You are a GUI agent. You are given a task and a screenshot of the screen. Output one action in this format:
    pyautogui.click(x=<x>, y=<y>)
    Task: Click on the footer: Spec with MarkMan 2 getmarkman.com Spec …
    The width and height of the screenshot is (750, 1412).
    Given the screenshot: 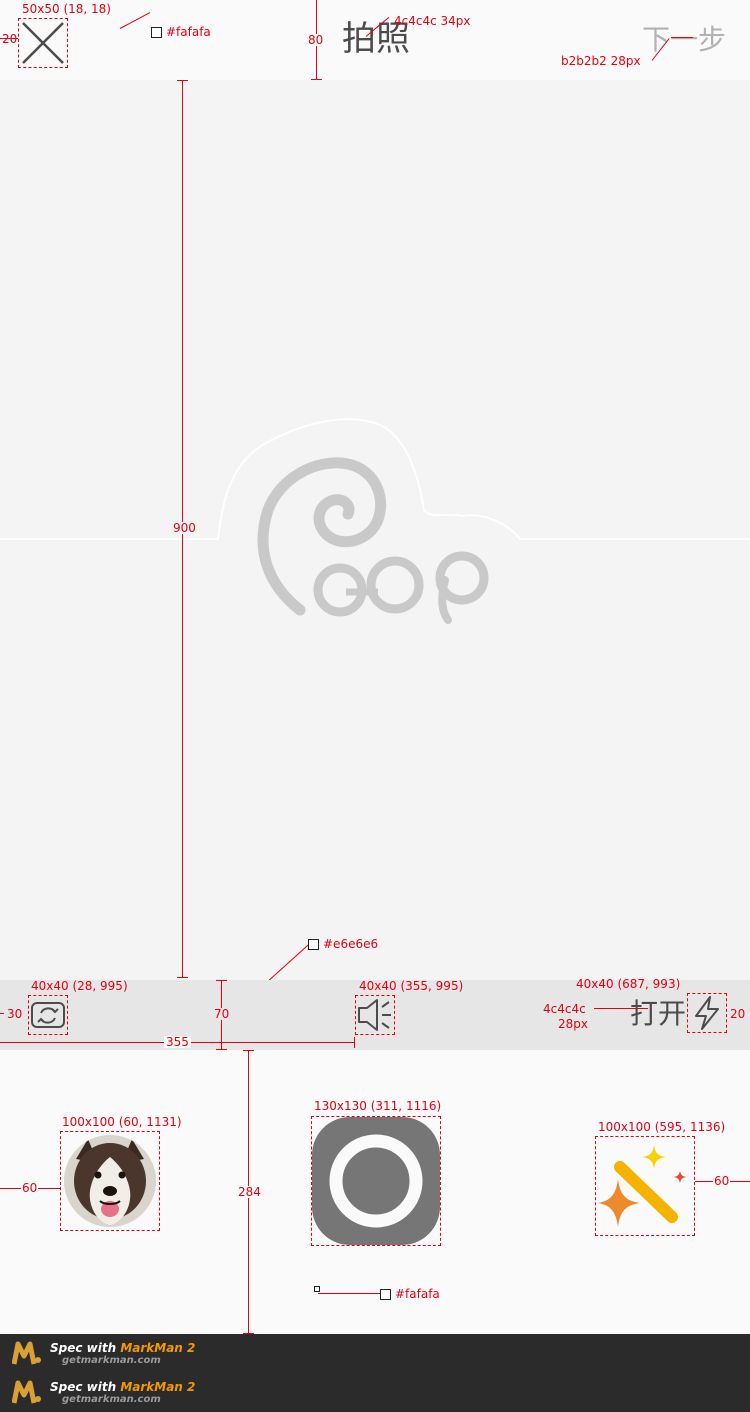 What is the action you would take?
    pyautogui.click(x=375, y=1373)
    